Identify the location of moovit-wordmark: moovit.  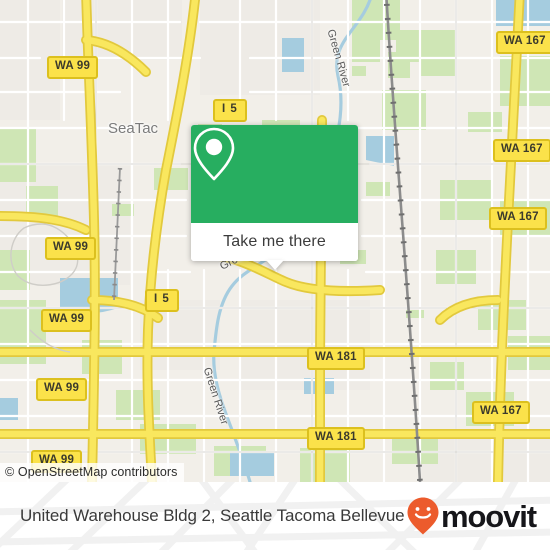
(488, 516).